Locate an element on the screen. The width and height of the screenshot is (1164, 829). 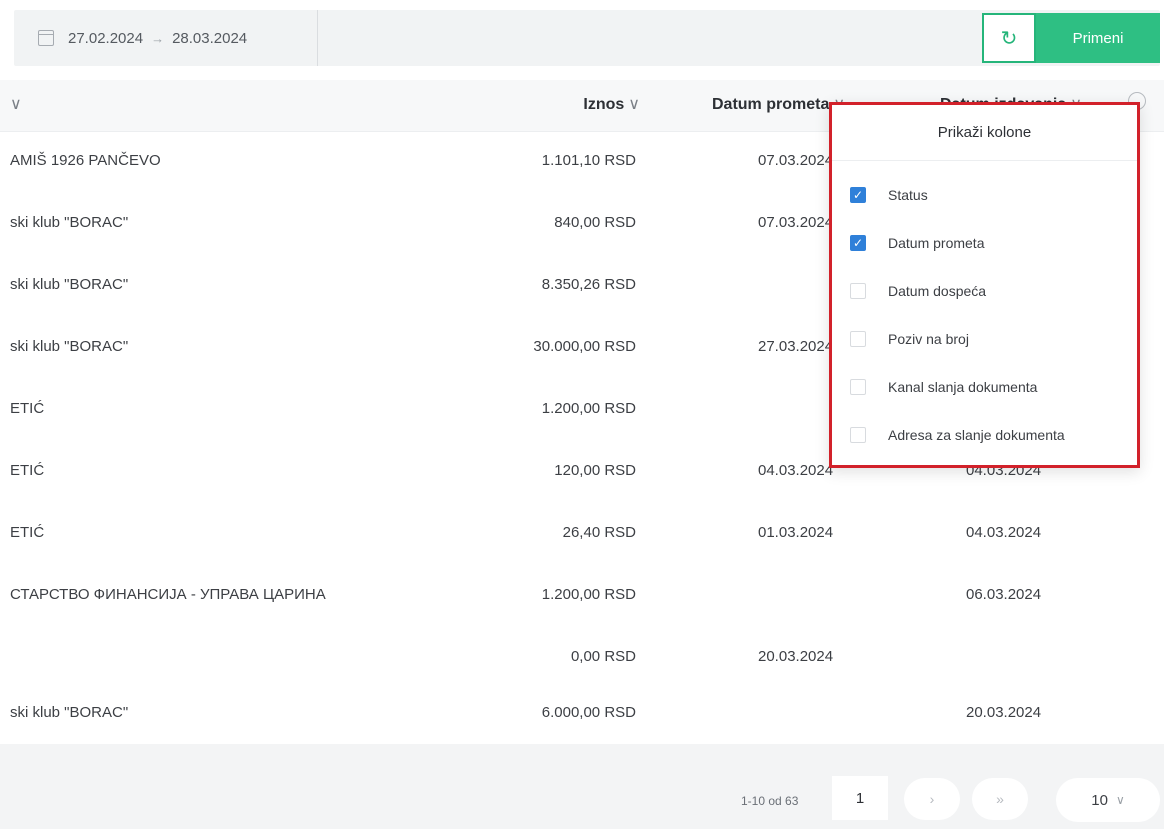
cell-amount: 840,00 RSD is located at coordinates (595, 222).